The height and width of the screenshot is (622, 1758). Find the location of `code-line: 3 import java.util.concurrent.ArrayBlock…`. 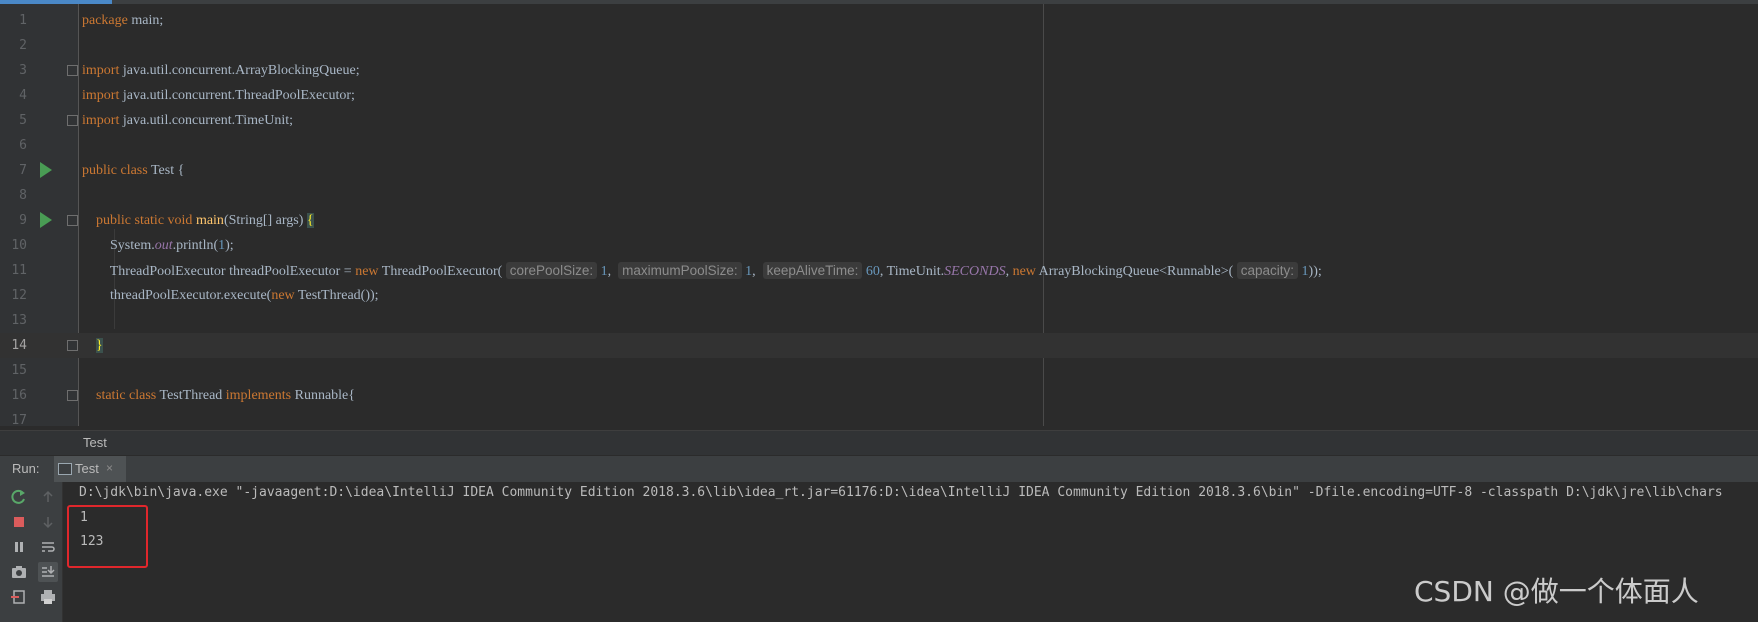

code-line: 3 import java.util.concurrent.ArrayBlock… is located at coordinates (879, 70).